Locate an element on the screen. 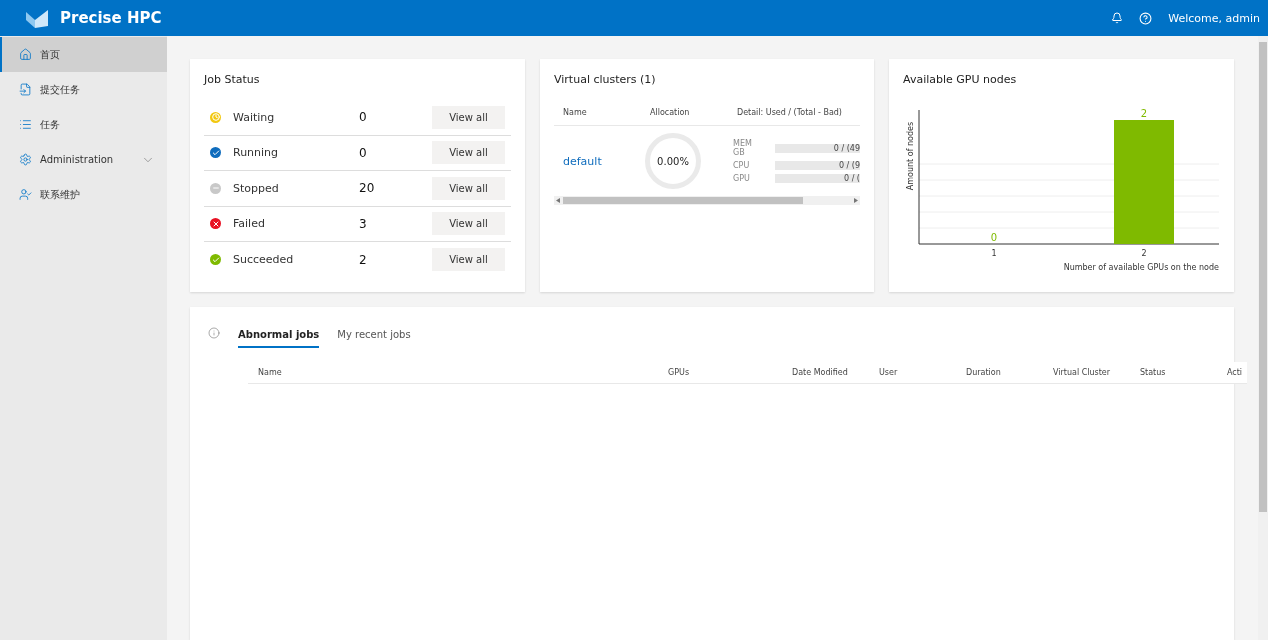 The width and height of the screenshot is (1268, 640). list-icon is located at coordinates (25, 124).